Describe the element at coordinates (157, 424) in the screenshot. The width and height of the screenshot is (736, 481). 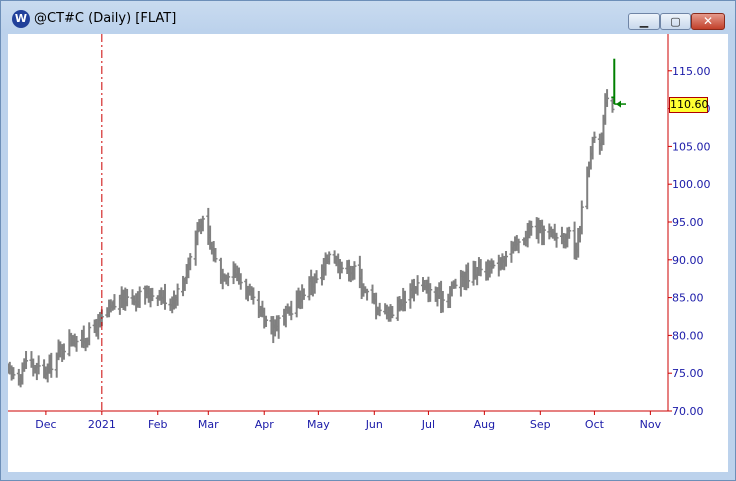
I see `x-tick-label: Feb` at that location.